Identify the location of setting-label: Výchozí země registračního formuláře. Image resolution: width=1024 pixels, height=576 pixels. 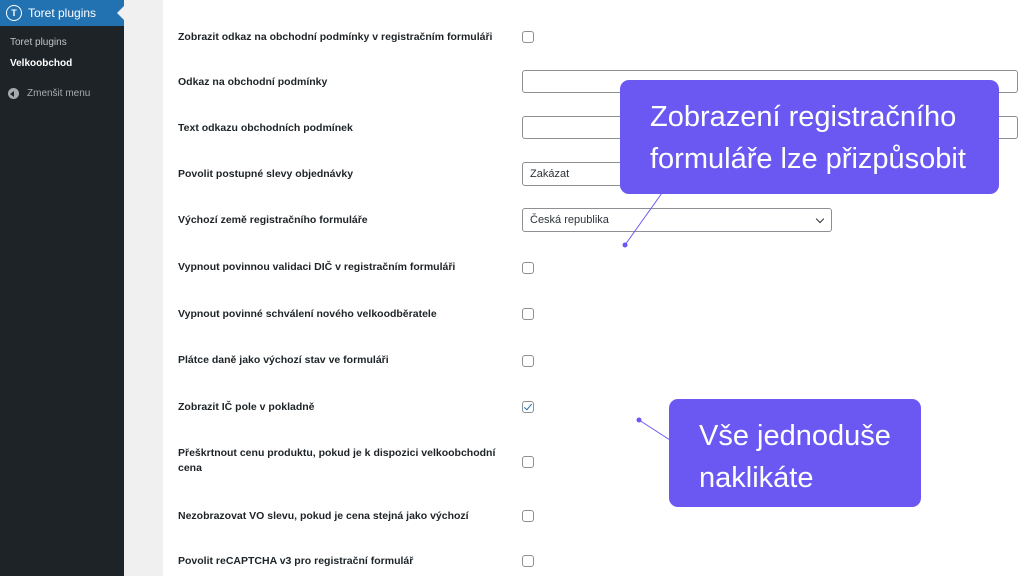
(273, 220).